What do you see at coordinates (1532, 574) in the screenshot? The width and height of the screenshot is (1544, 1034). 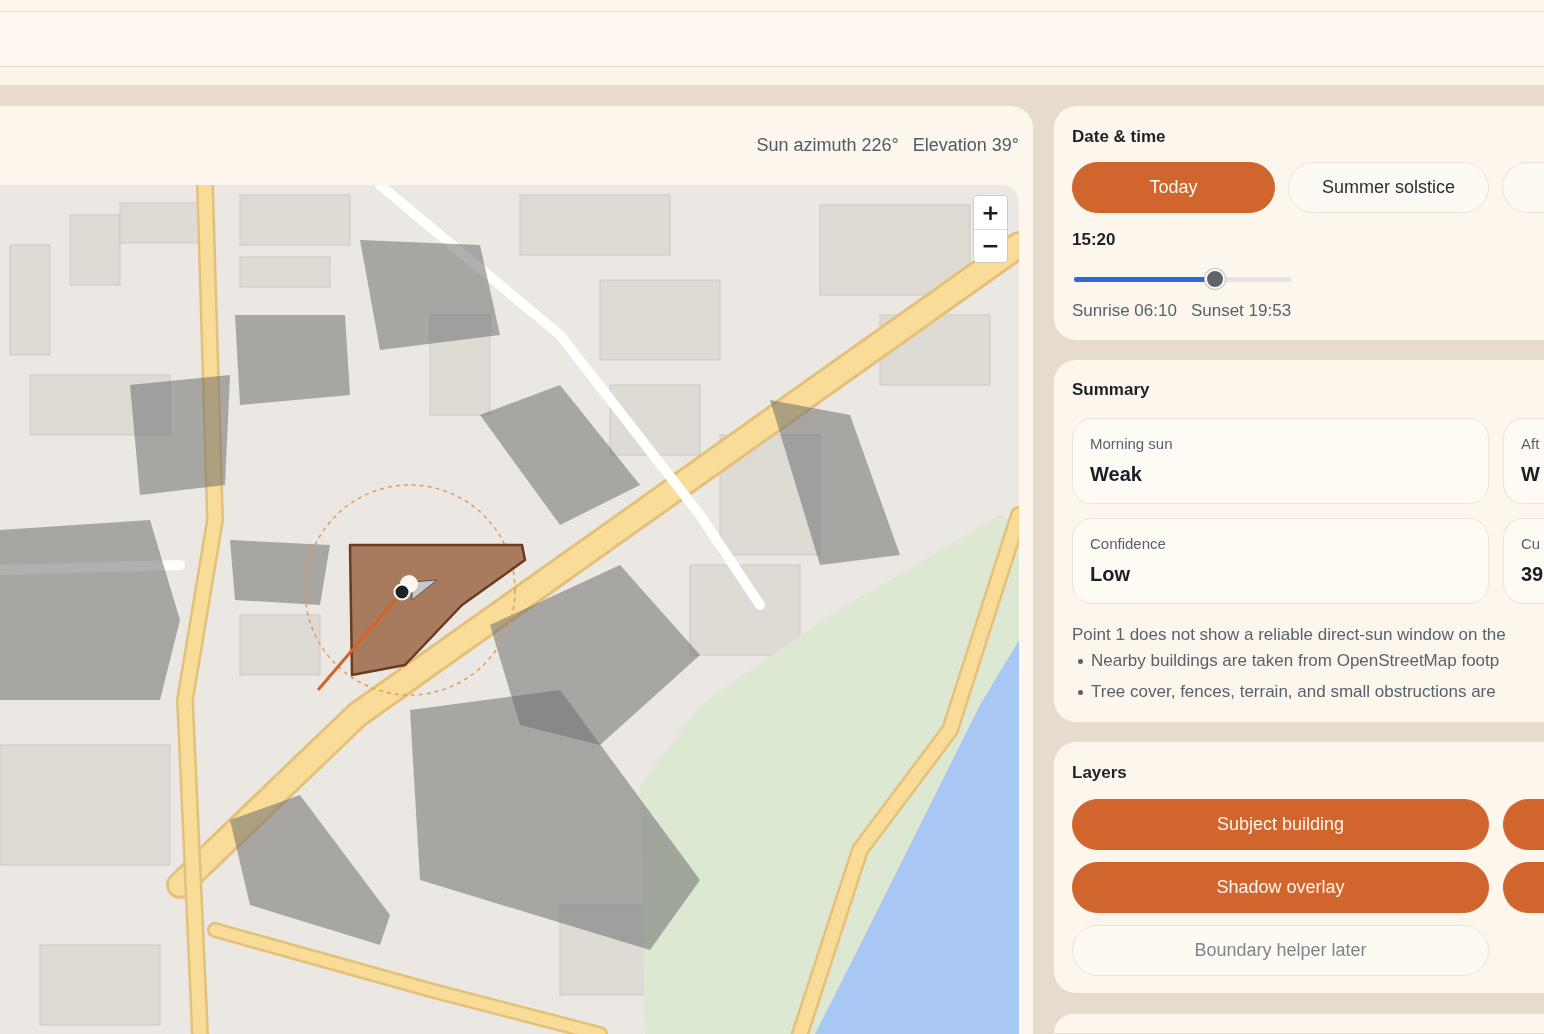 I see `tile-value: 39` at bounding box center [1532, 574].